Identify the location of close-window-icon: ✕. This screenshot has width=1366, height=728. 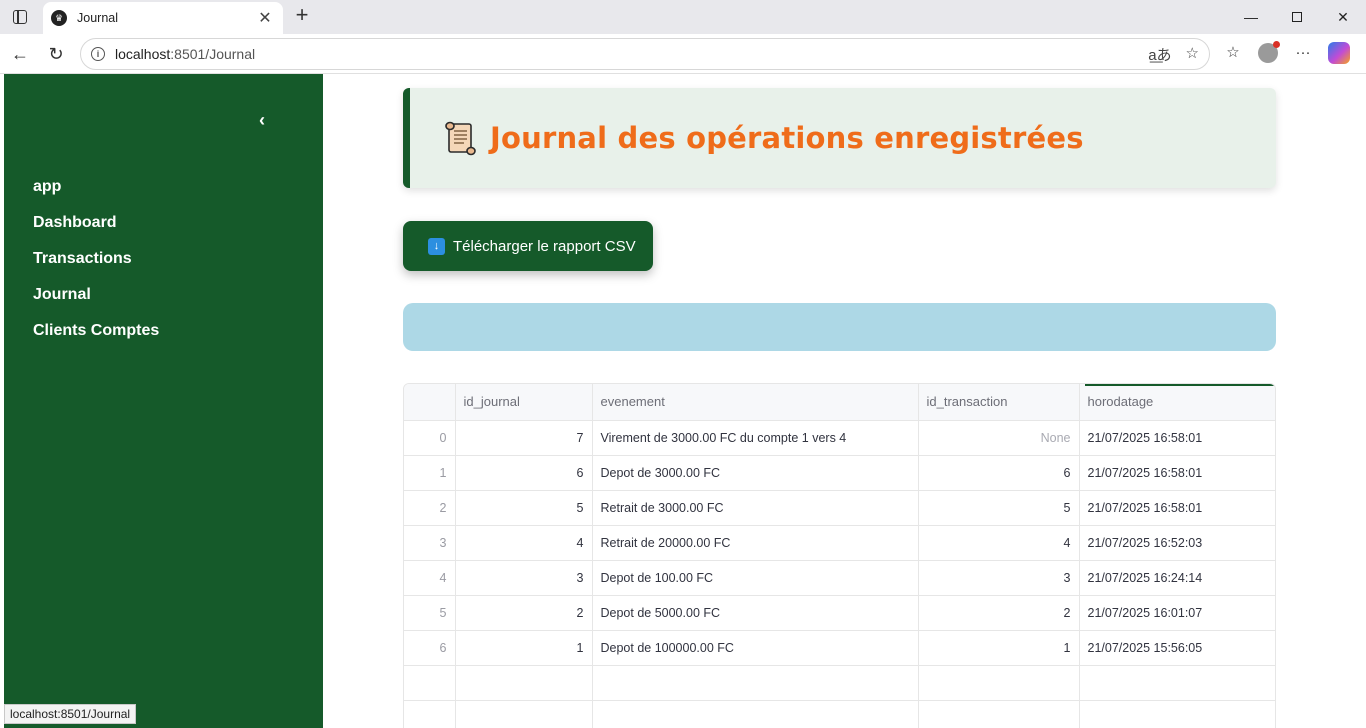
(1343, 17).